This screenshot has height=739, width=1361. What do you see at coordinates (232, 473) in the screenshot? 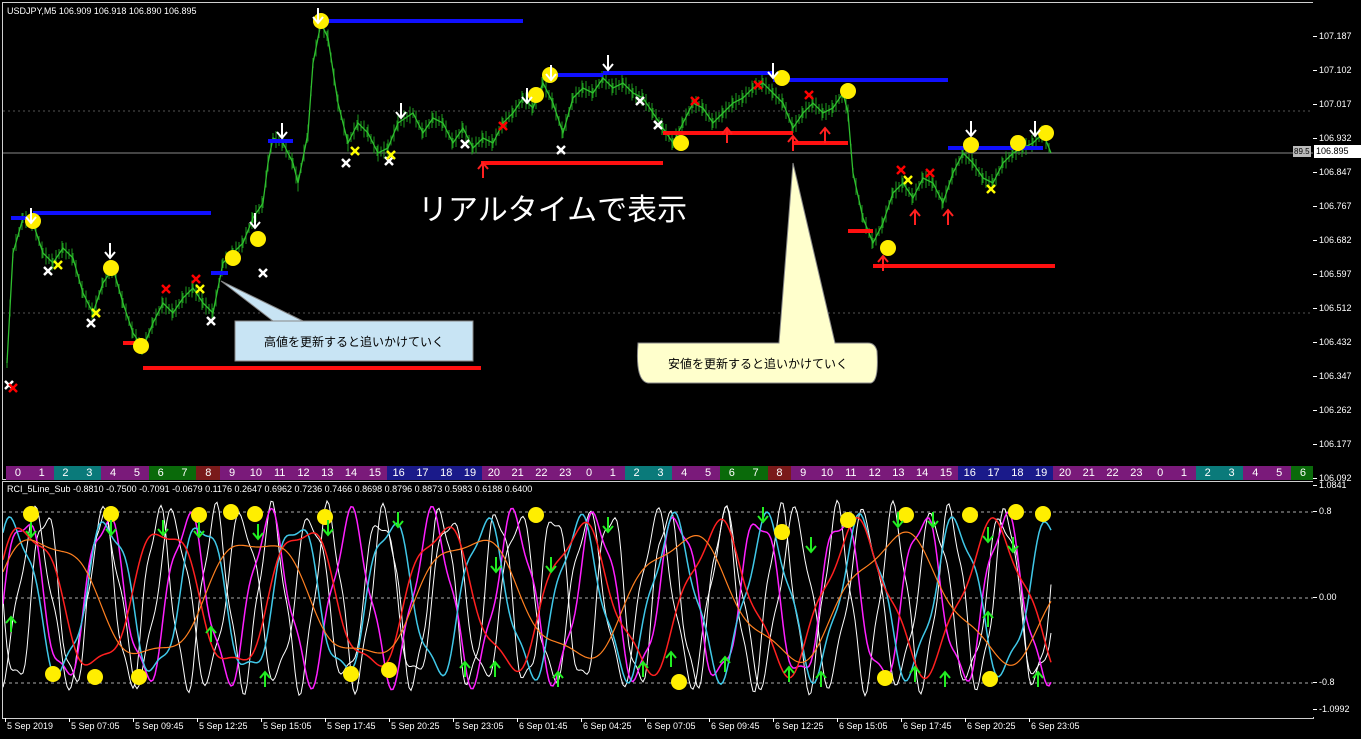
I see `hour-cell: 9` at bounding box center [232, 473].